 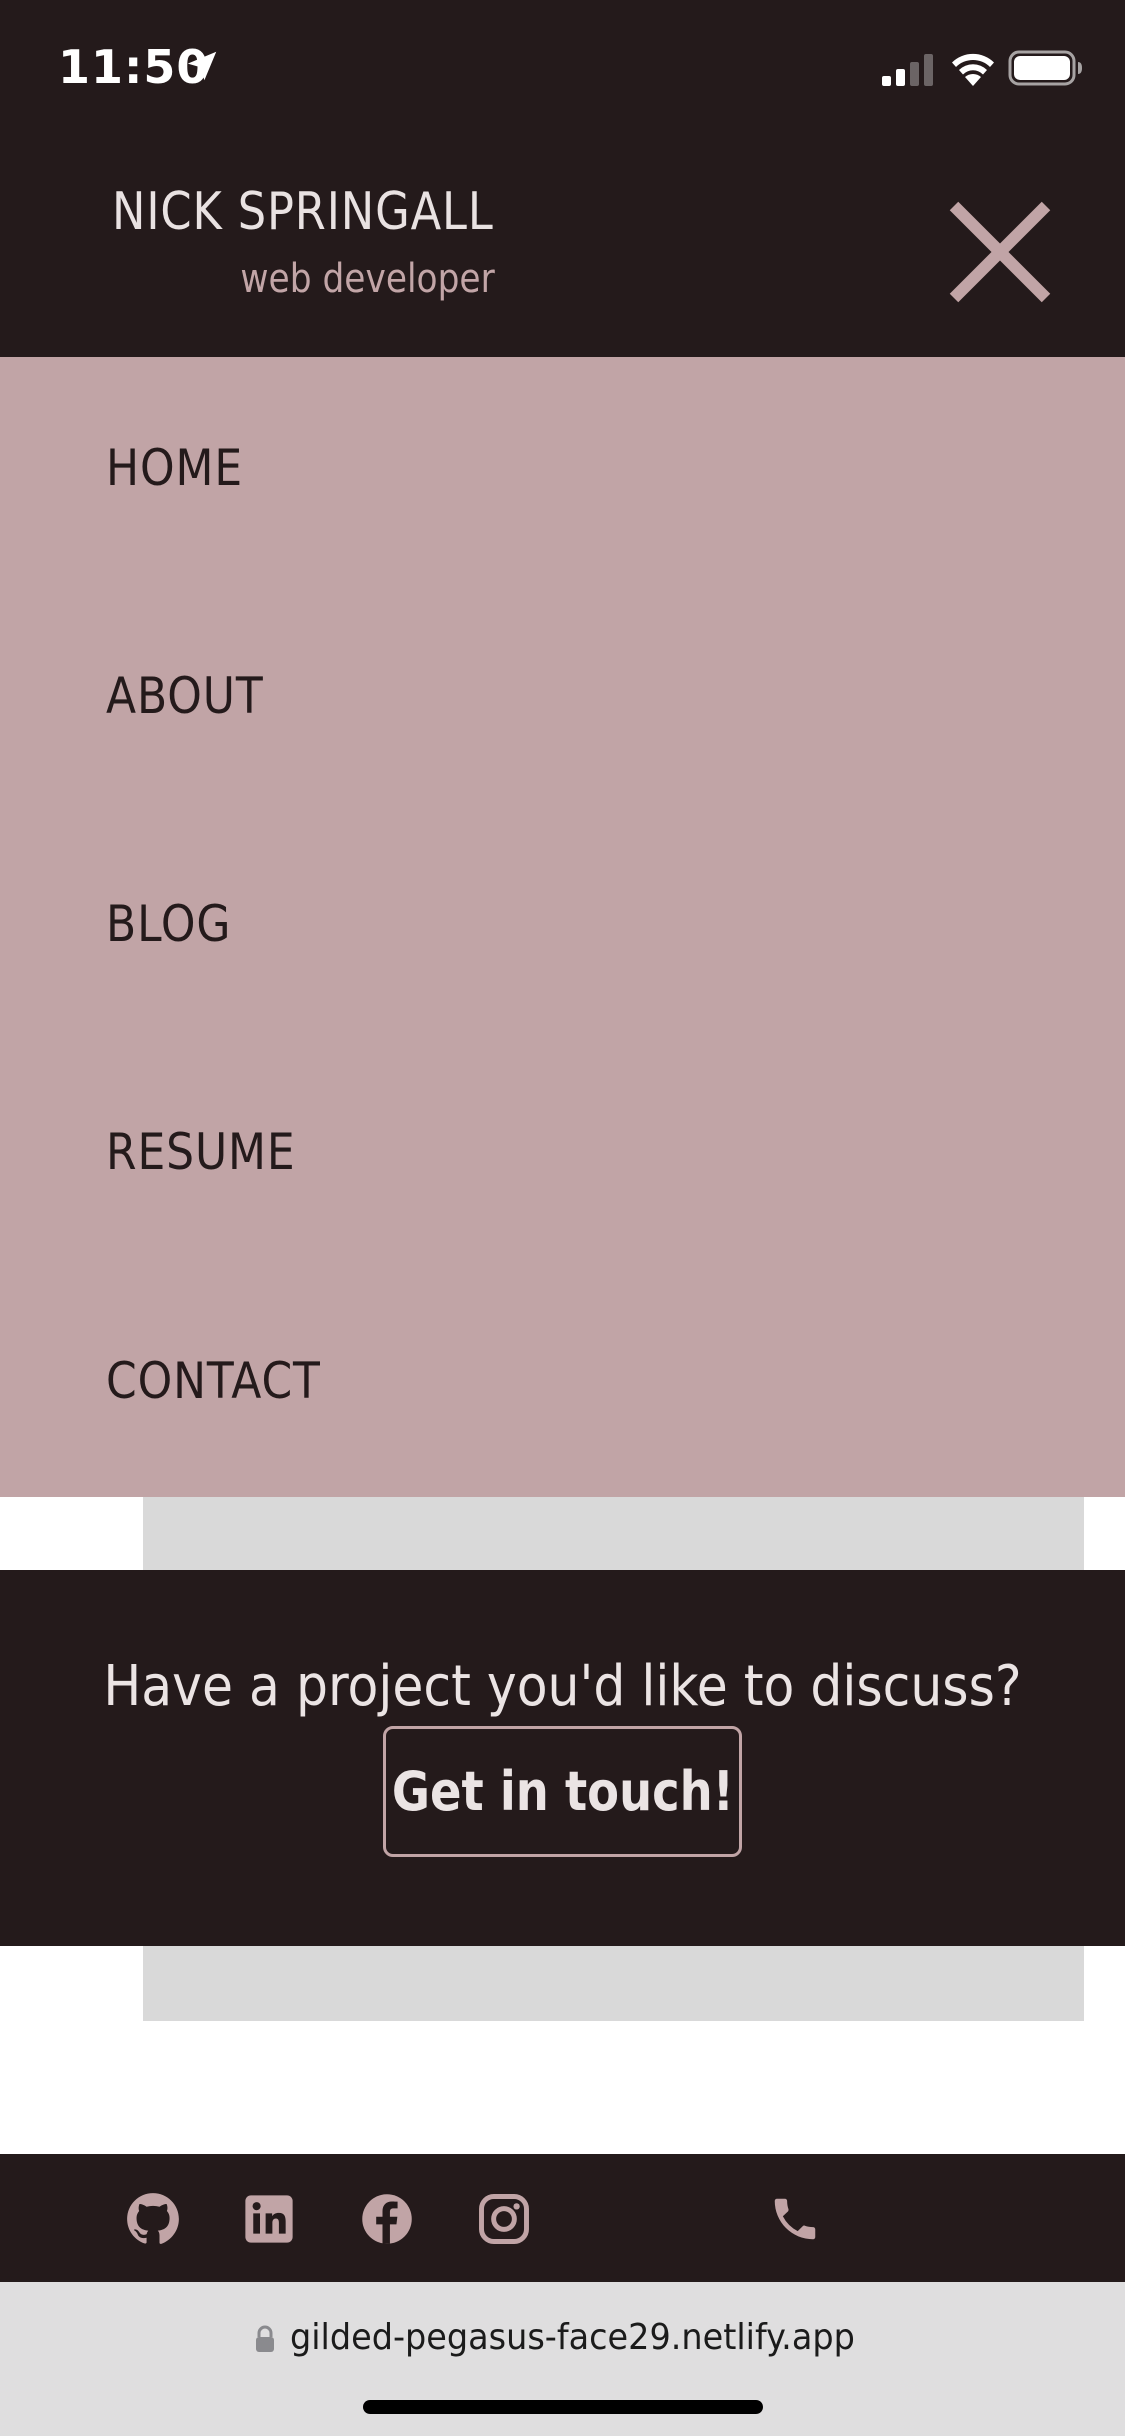 What do you see at coordinates (562, 2359) in the screenshot?
I see `browser-address-bar: gilded-pegasus-face29.netlify.app` at bounding box center [562, 2359].